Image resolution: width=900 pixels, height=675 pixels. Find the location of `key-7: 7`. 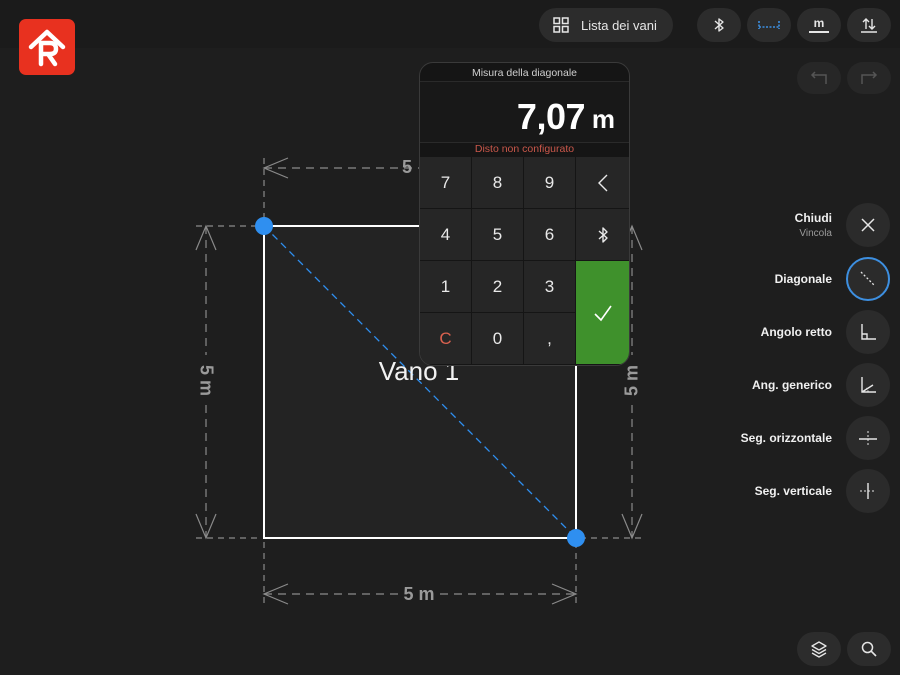

key-7: 7 is located at coordinates (445, 182).